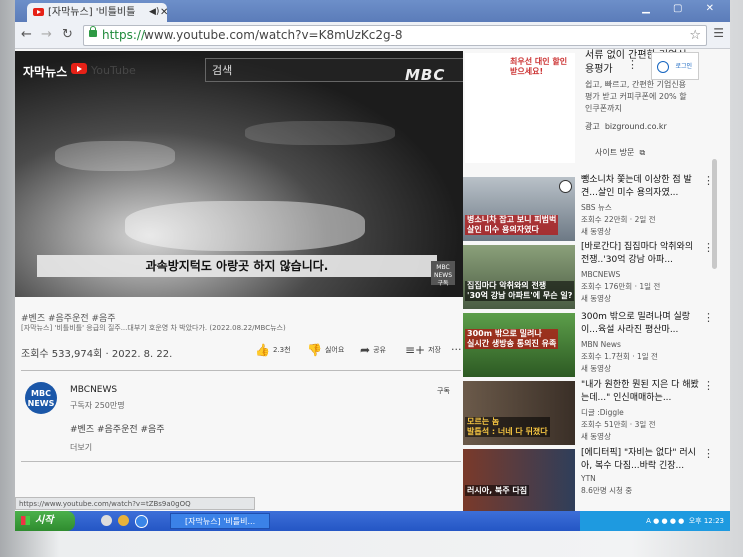 The height and width of the screenshot is (557, 743). What do you see at coordinates (512, 339) in the screenshot?
I see `thumbnail-caption: 300m 밖으로 밀려나 실시간 생방송 통의진 유족` at bounding box center [512, 339].